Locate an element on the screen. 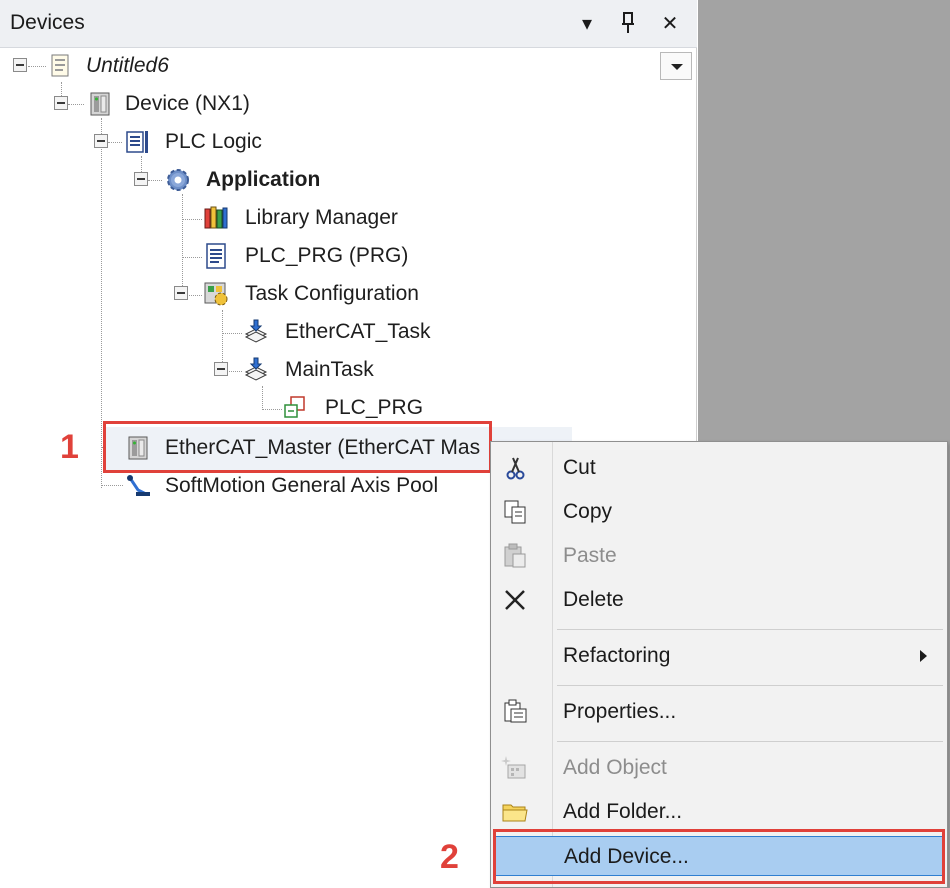  tree-node-device: Device (NX1) is located at coordinates (200, 104).